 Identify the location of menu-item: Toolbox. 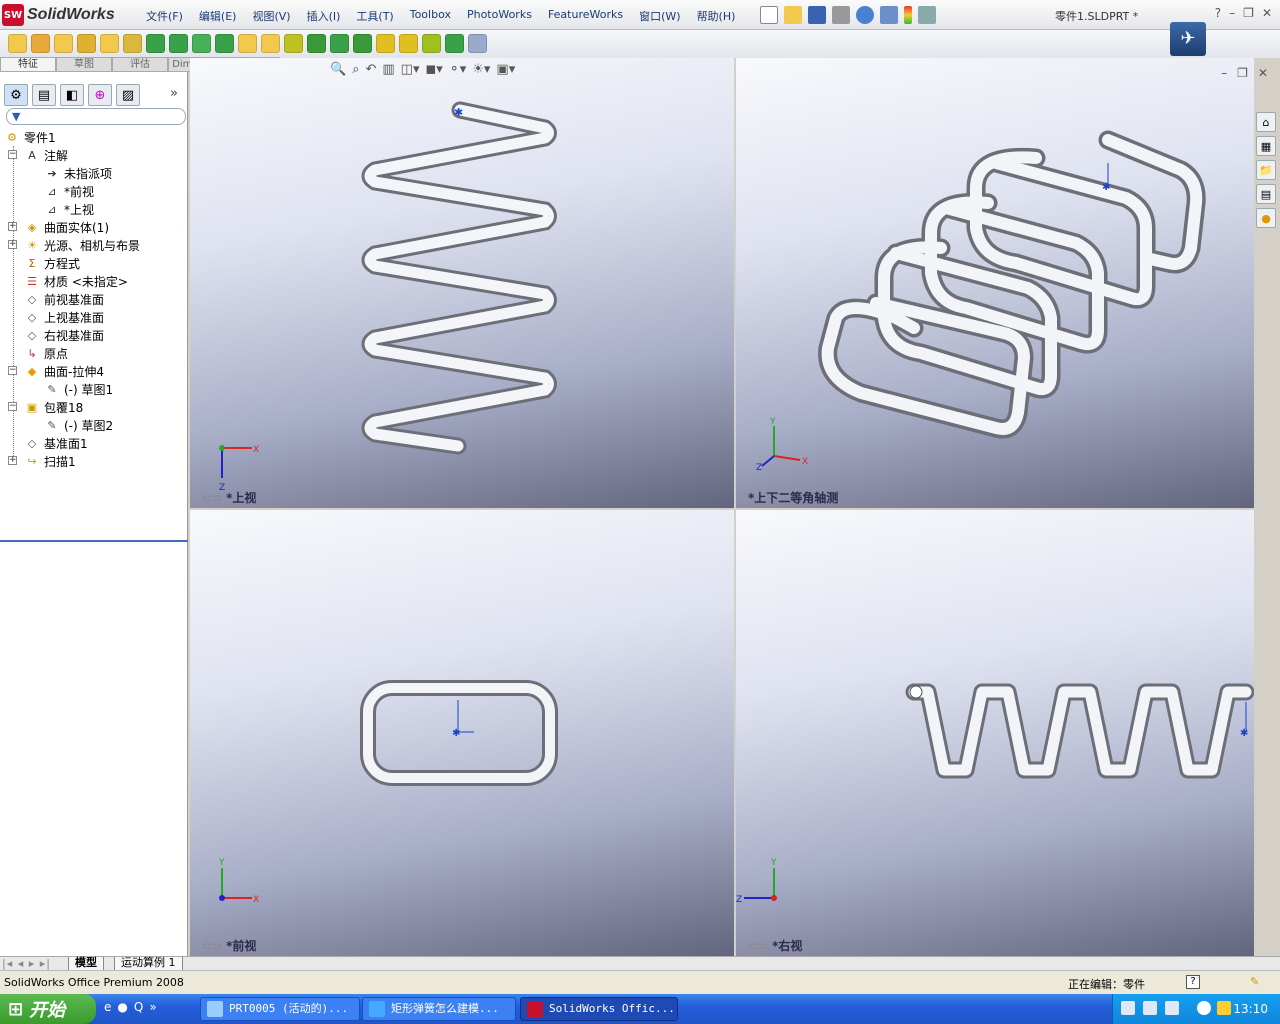
(430, 16).